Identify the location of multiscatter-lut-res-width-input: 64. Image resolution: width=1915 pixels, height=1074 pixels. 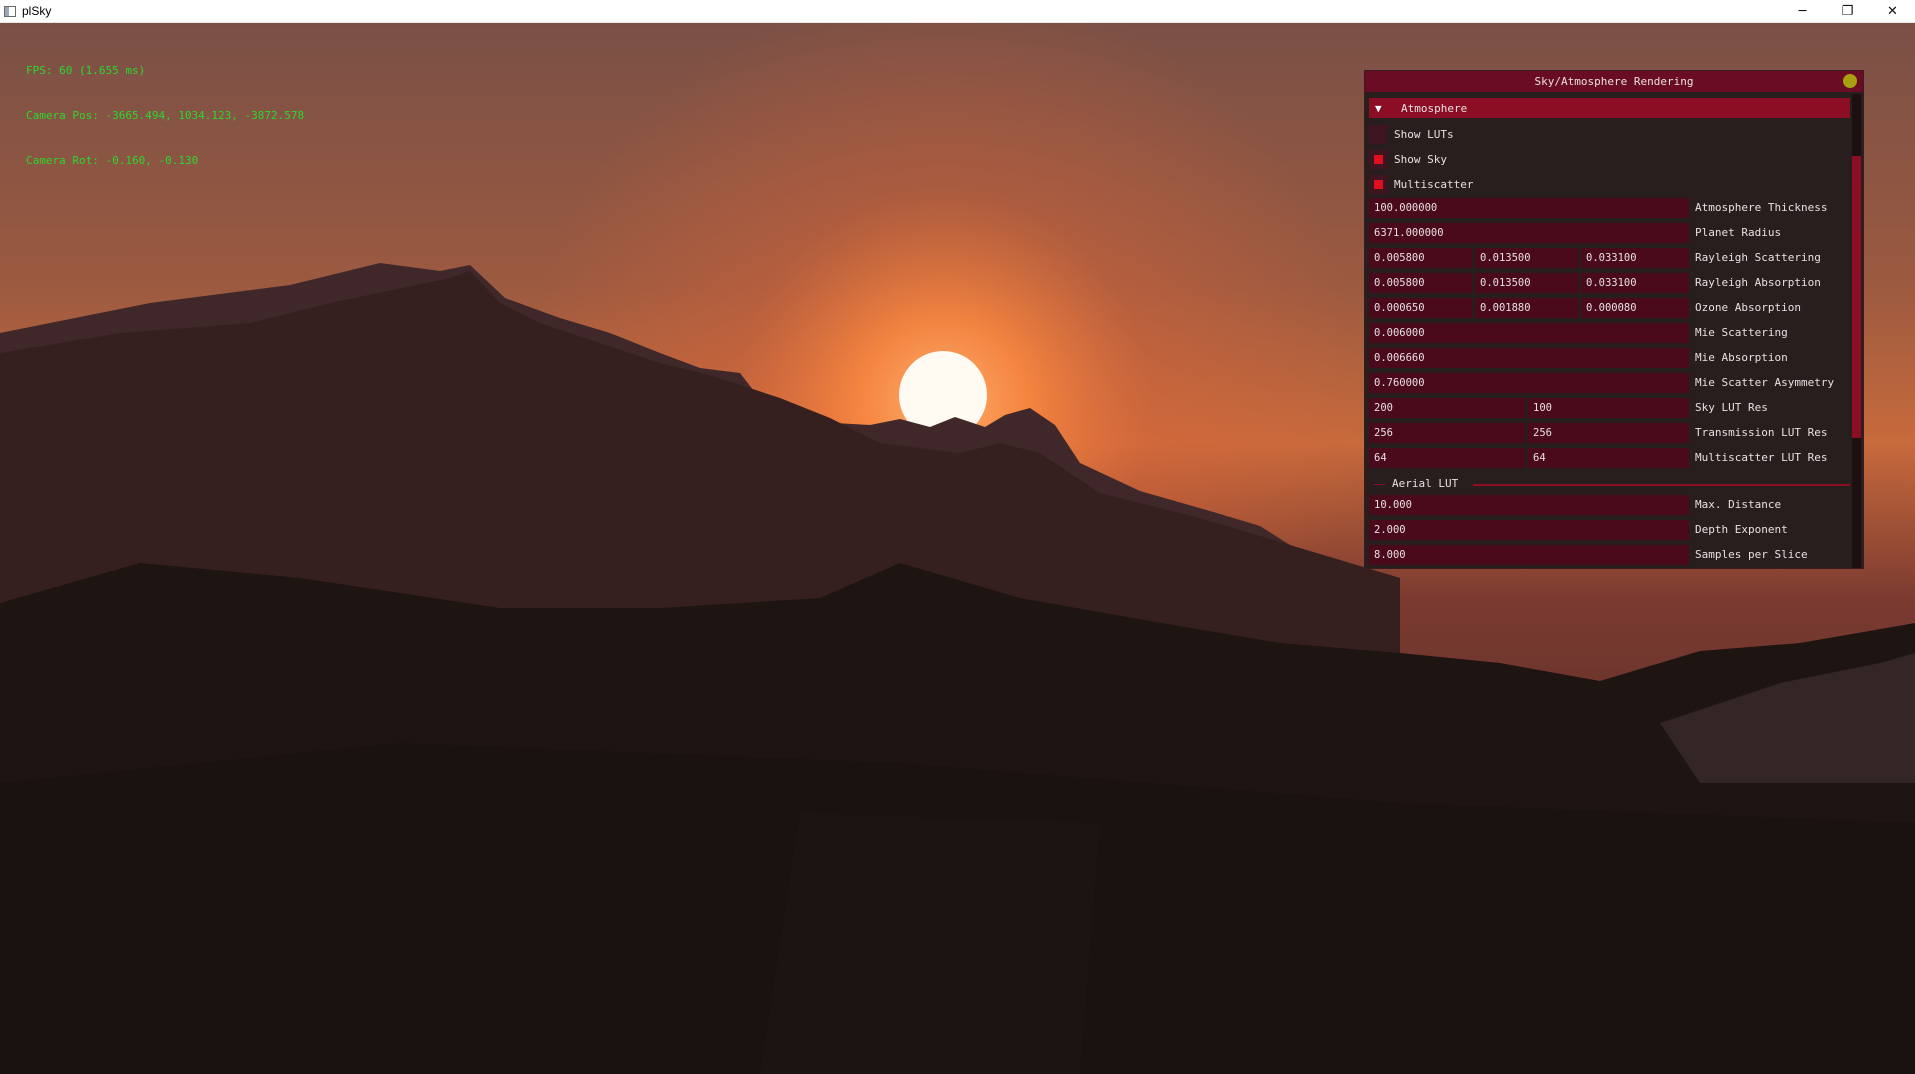
(1447, 458).